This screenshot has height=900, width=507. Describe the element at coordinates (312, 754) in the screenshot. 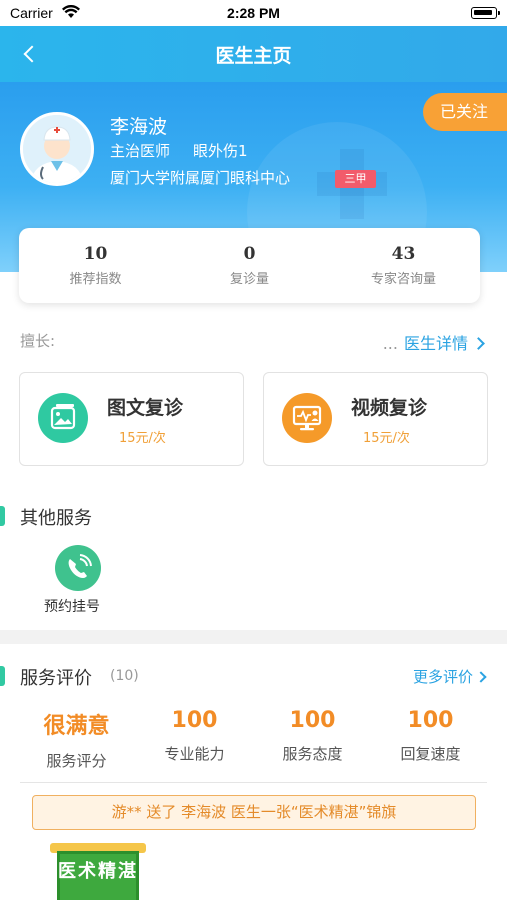

I see `score-label: 服务态度` at that location.